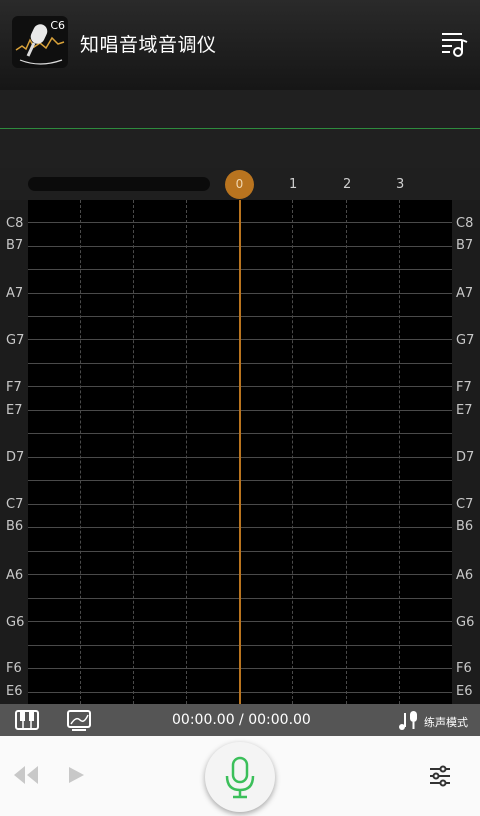 The width and height of the screenshot is (480, 816). I want to click on playhead-knob: 0, so click(239, 184).